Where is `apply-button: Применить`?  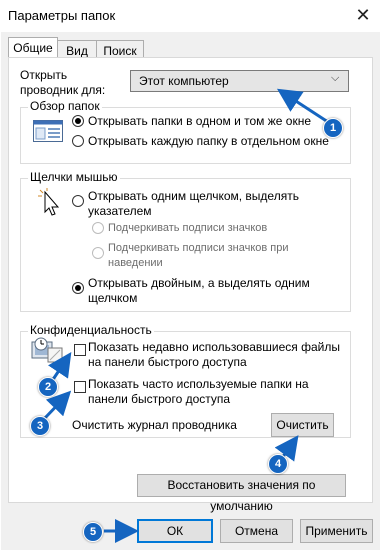
apply-button: Применить is located at coordinates (336, 531).